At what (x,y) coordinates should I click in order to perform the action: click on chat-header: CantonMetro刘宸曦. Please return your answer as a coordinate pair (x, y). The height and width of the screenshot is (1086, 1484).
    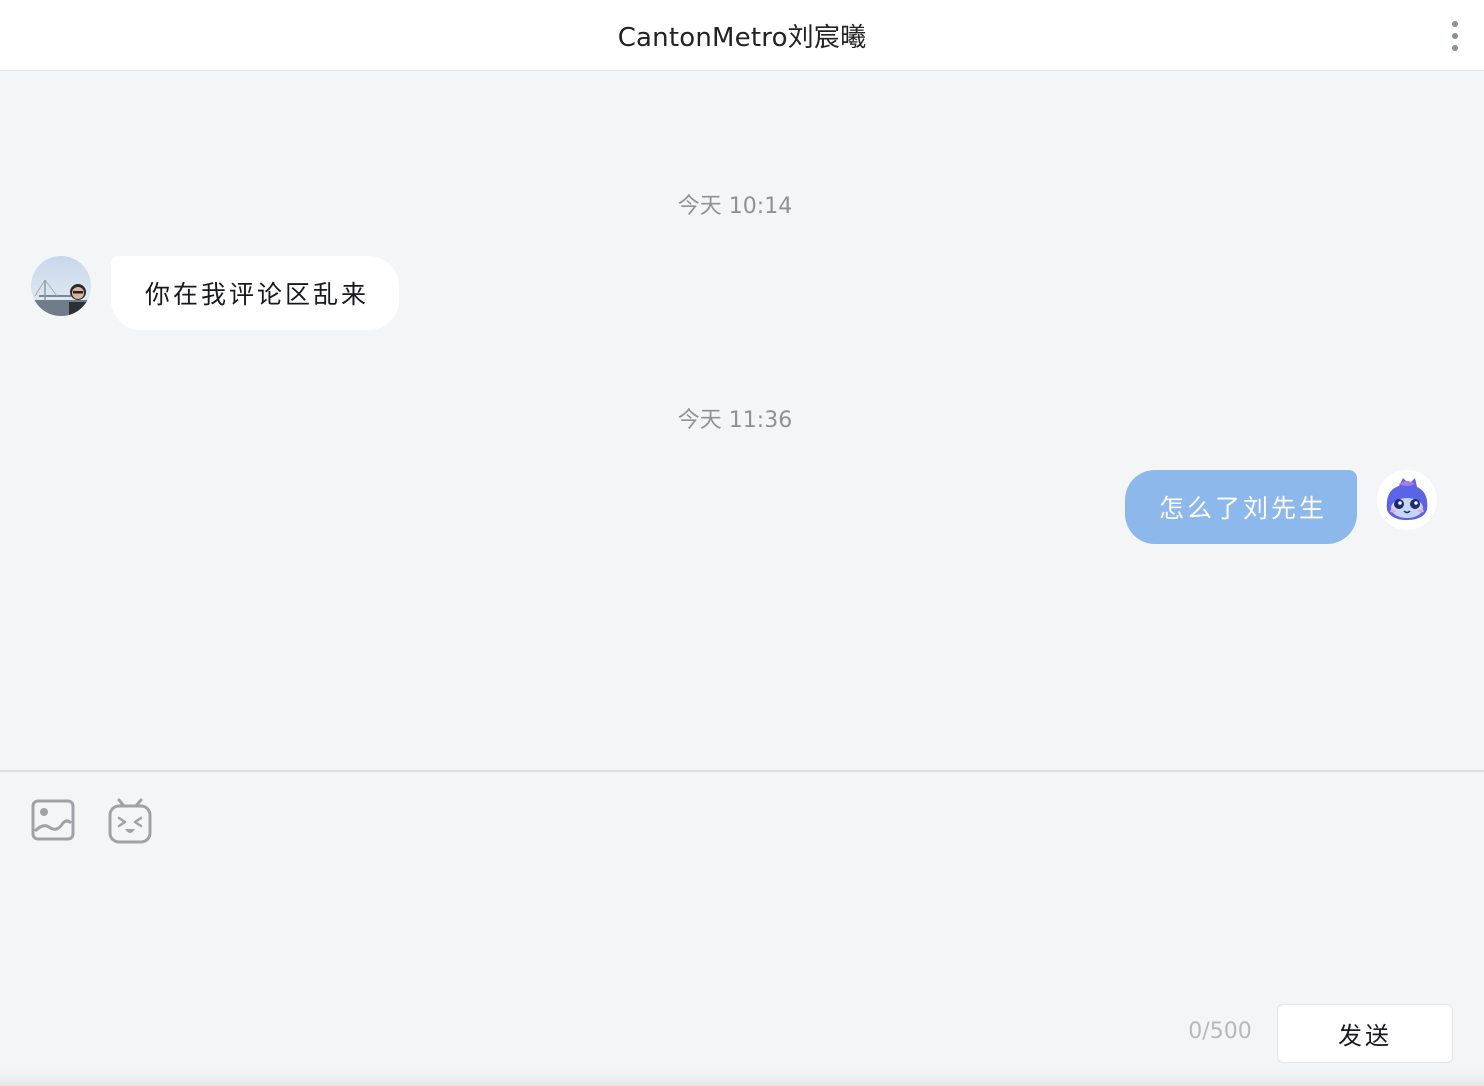
    Looking at the image, I should click on (742, 35).